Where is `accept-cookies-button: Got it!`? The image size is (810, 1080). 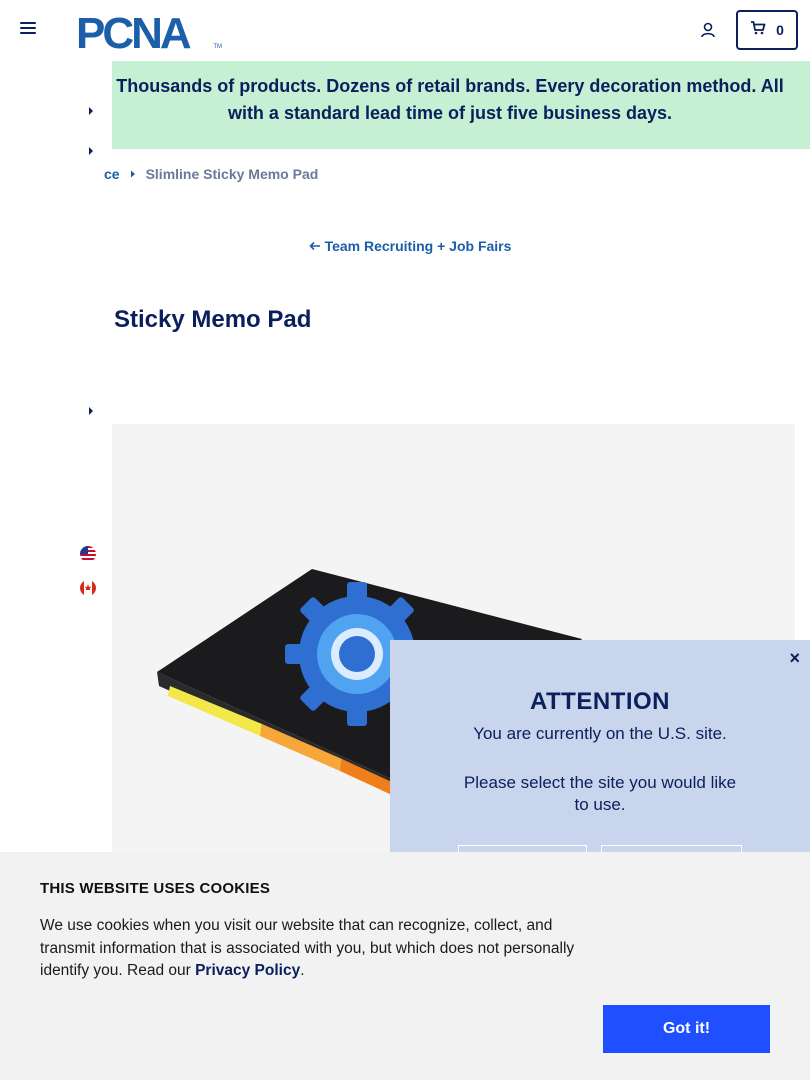 accept-cookies-button: Got it! is located at coordinates (686, 1029).